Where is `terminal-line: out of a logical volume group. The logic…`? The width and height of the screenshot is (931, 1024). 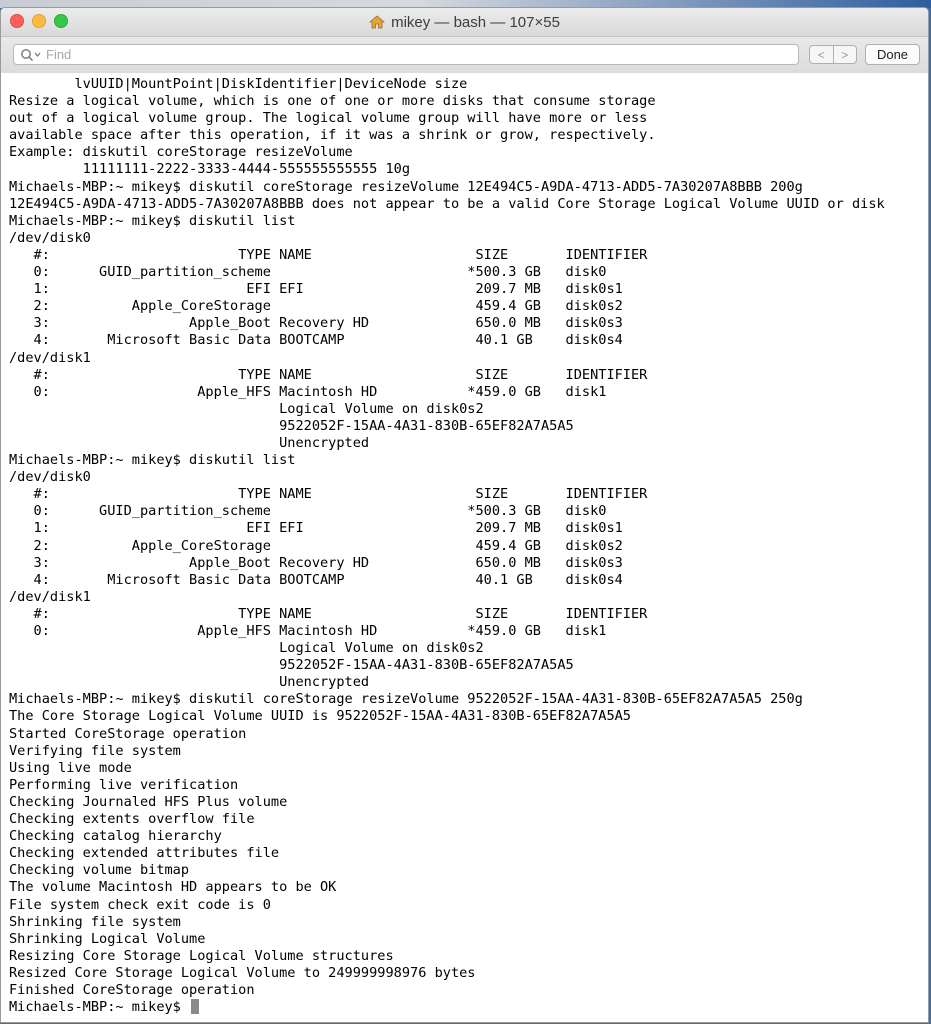 terminal-line: out of a logical volume group. The logic… is located at coordinates (328, 118).